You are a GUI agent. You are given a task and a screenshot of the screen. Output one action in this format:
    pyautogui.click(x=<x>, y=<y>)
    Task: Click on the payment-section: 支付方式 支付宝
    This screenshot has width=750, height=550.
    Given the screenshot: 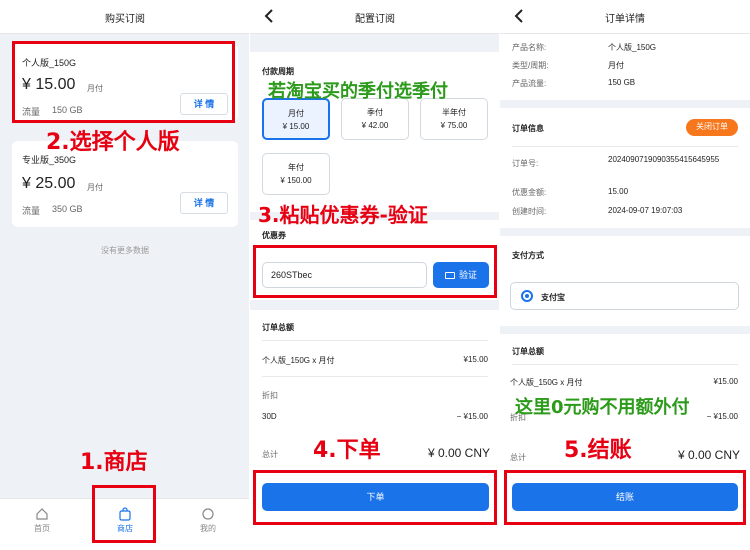 What is the action you would take?
    pyautogui.click(x=625, y=281)
    